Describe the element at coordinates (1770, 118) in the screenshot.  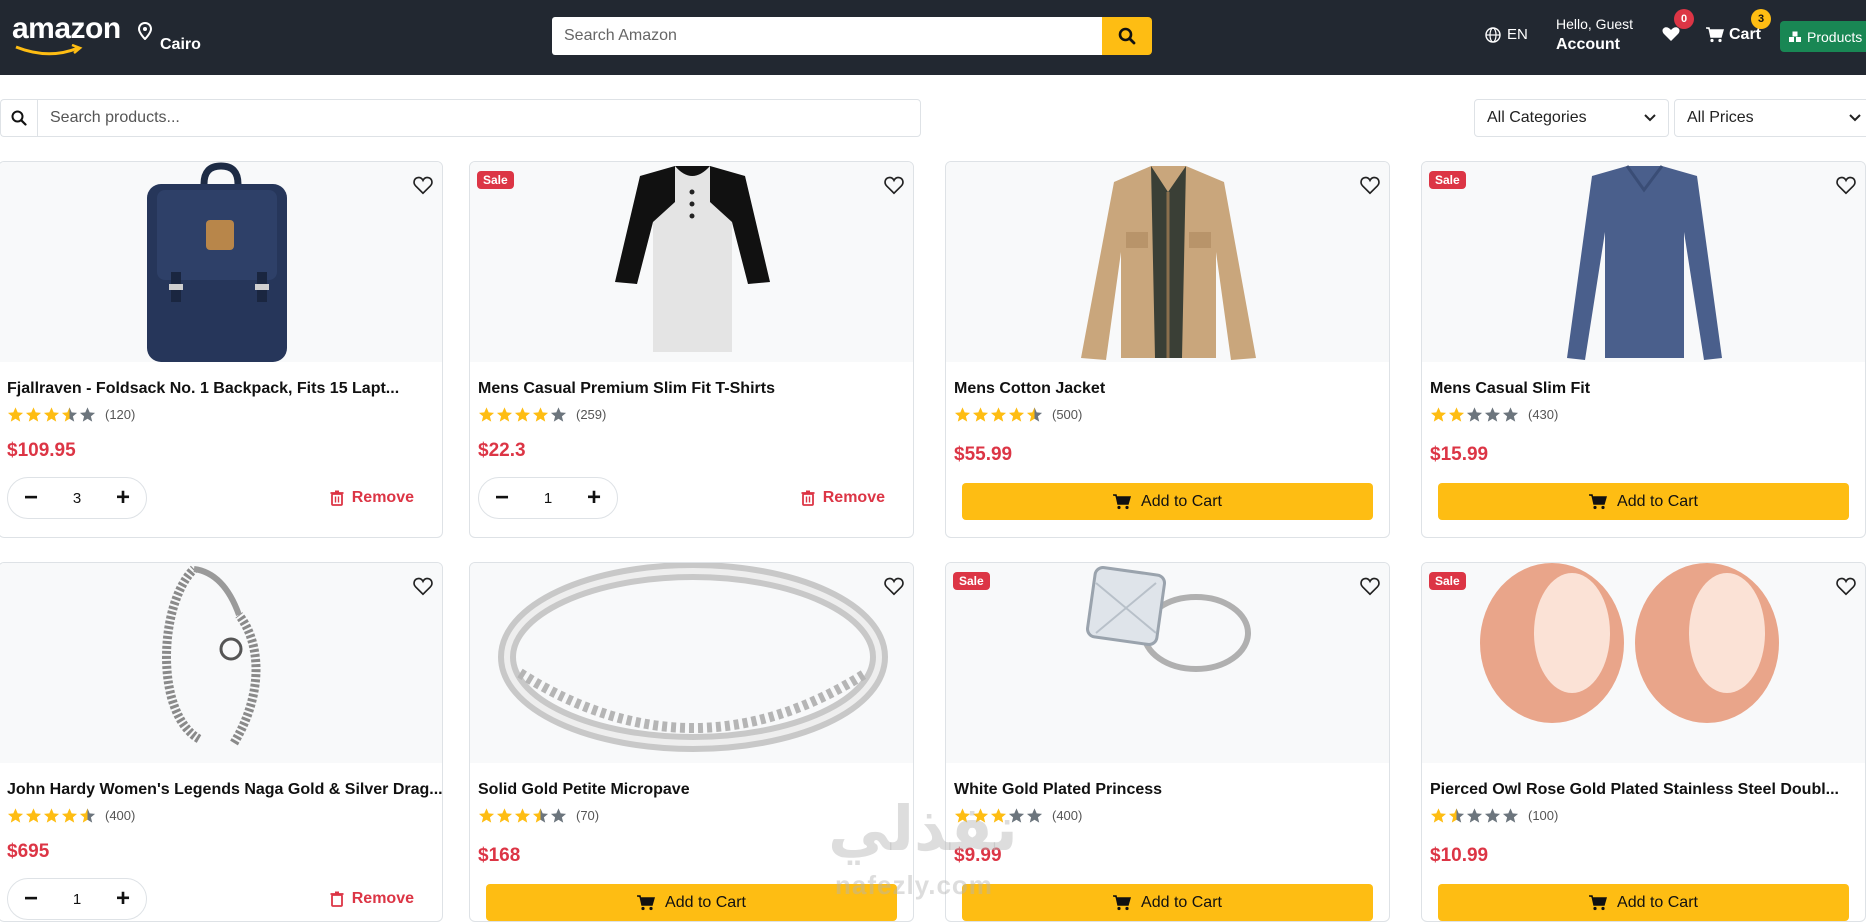
I see `price-select: All Prices` at that location.